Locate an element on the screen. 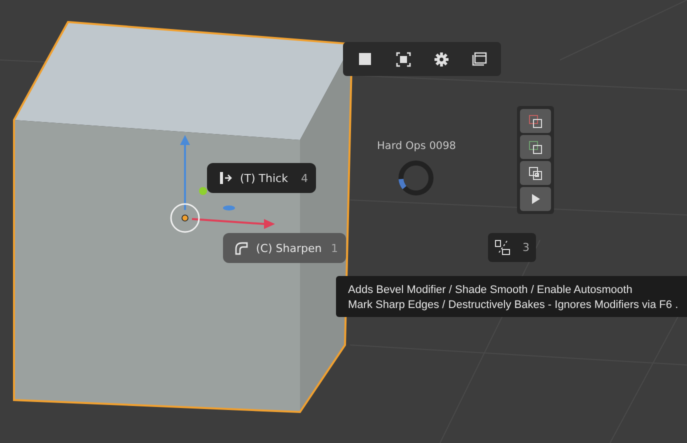 The image size is (687, 443). pie-menu-item: (T) Thick 4 is located at coordinates (261, 178).